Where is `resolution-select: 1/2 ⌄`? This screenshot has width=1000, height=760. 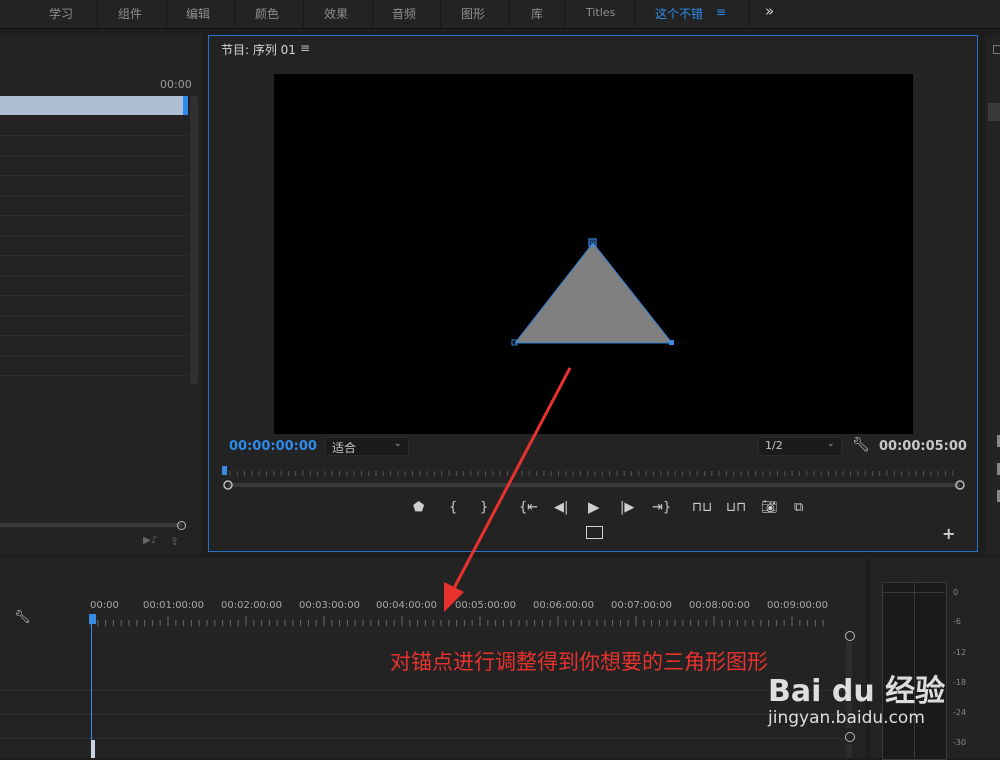
resolution-select: 1/2 ⌄ is located at coordinates (800, 446).